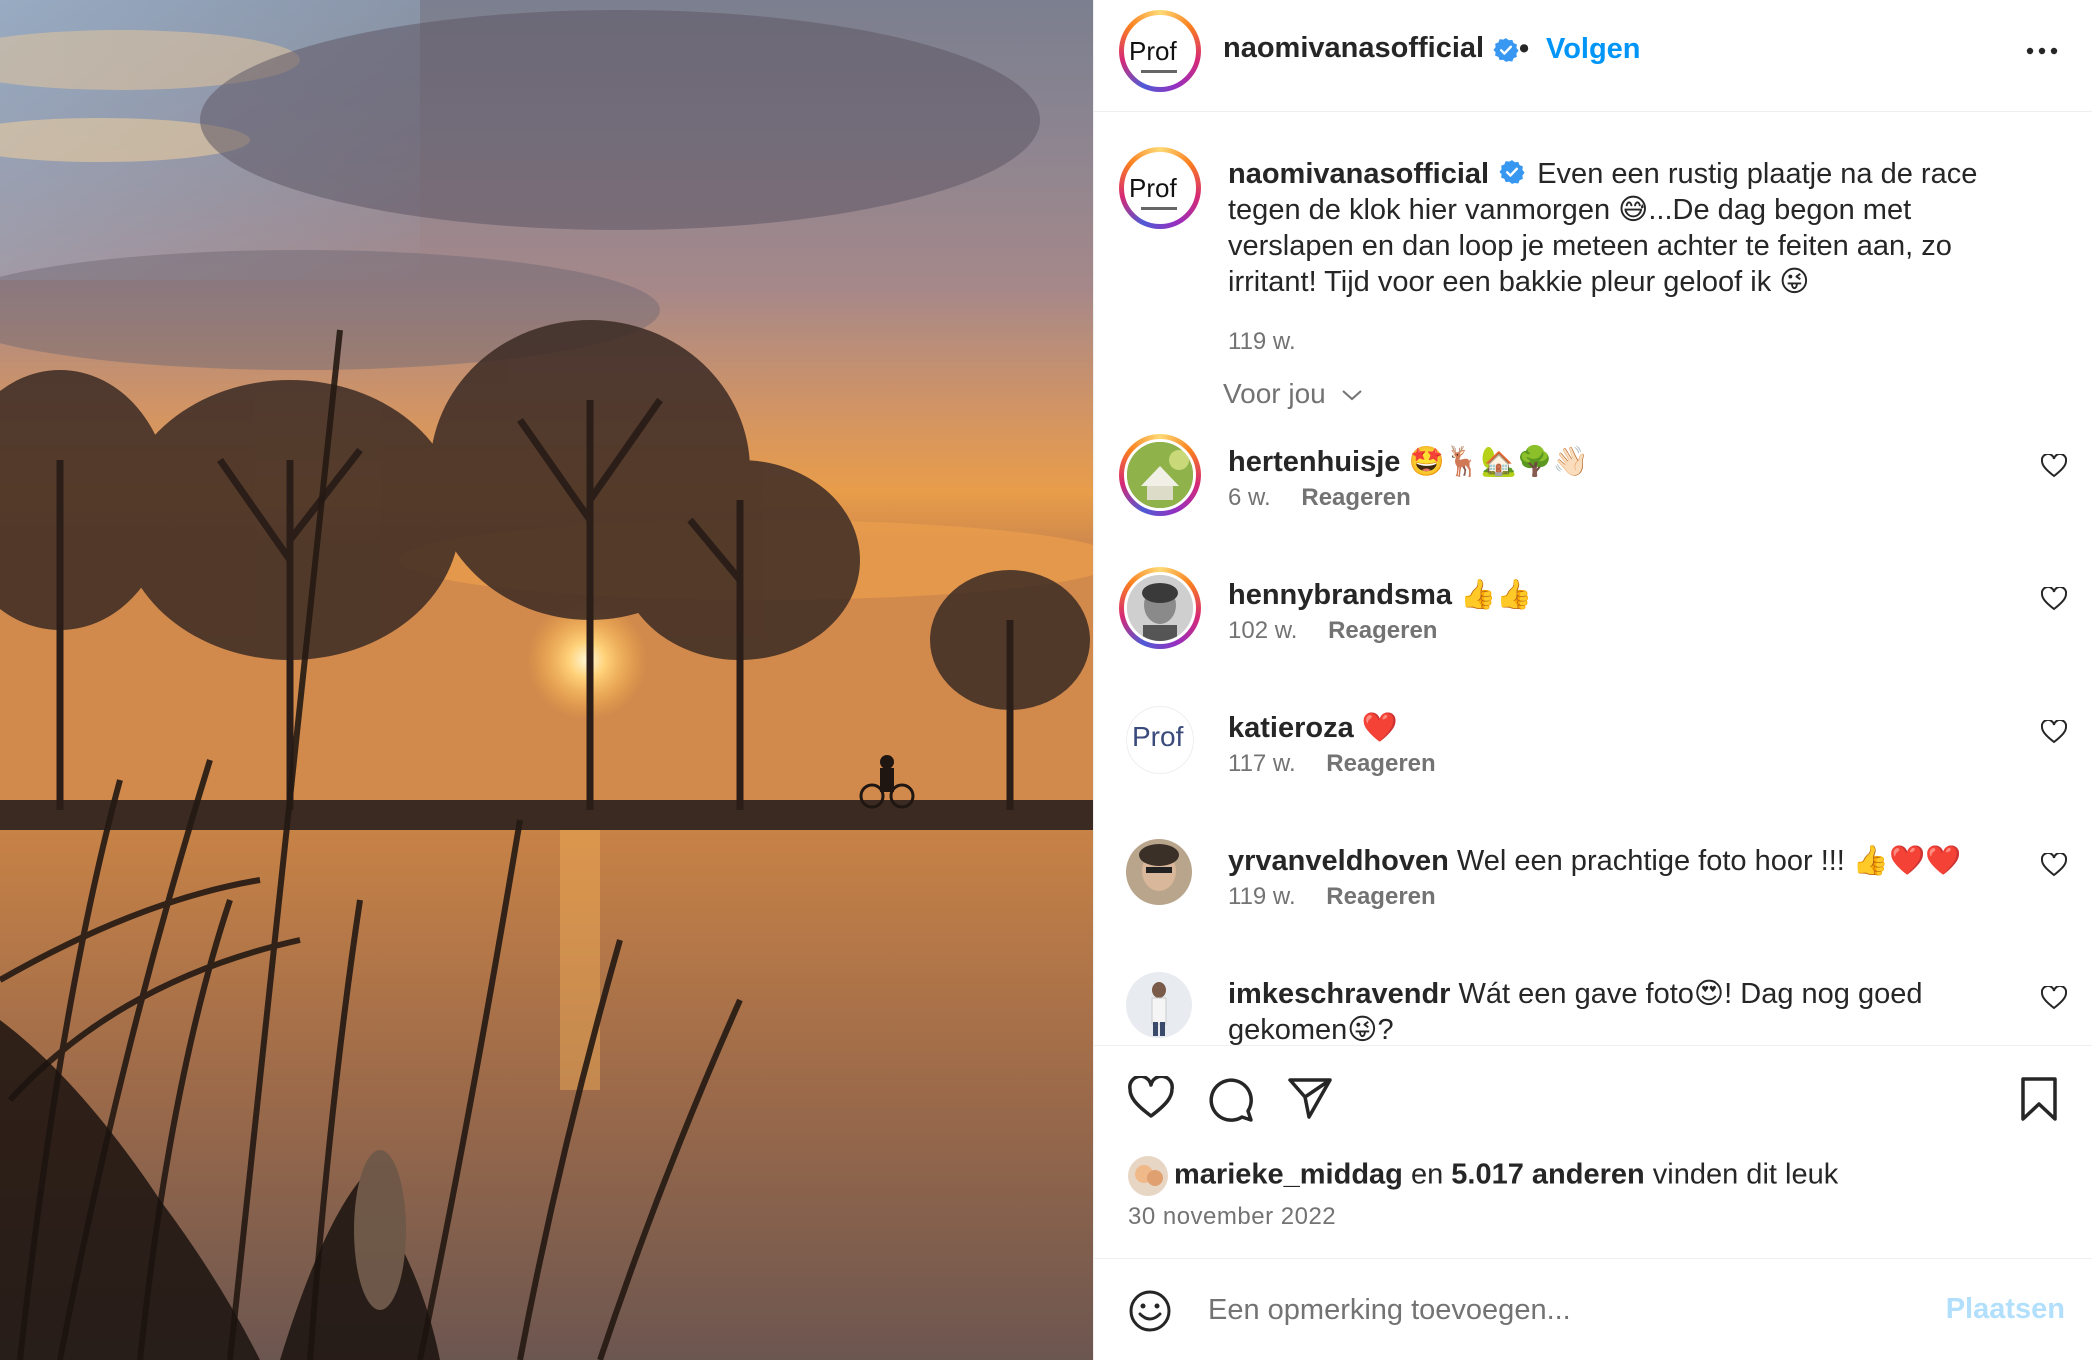 The height and width of the screenshot is (1361, 2092). Describe the element at coordinates (1593, 760) in the screenshot. I see `comment-item: Prof katieroza ❤️ 117 w. Reageren` at that location.